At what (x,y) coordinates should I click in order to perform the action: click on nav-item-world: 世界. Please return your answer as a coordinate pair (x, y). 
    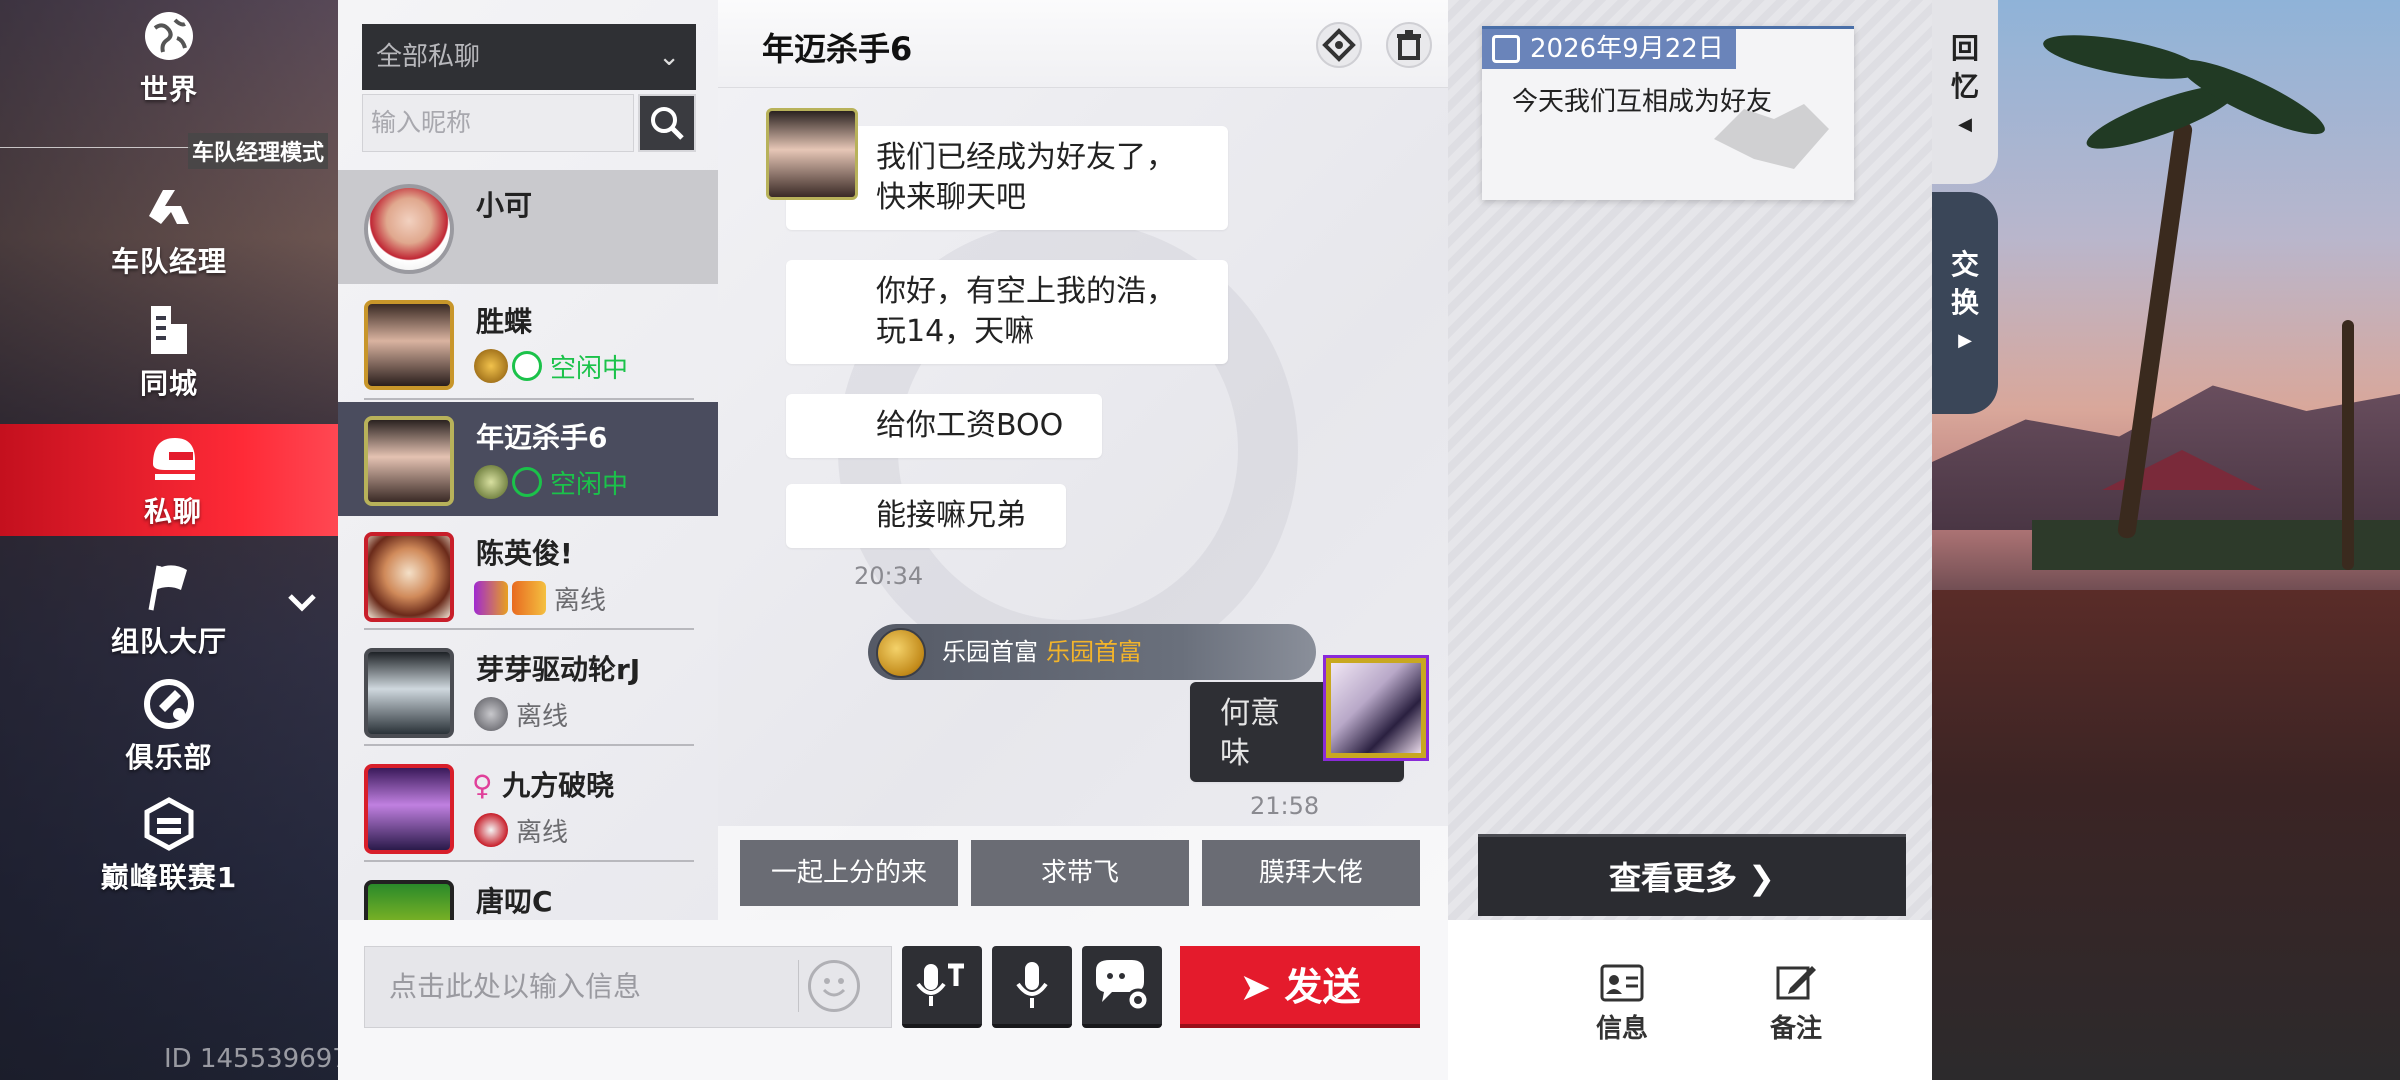
    Looking at the image, I should click on (169, 58).